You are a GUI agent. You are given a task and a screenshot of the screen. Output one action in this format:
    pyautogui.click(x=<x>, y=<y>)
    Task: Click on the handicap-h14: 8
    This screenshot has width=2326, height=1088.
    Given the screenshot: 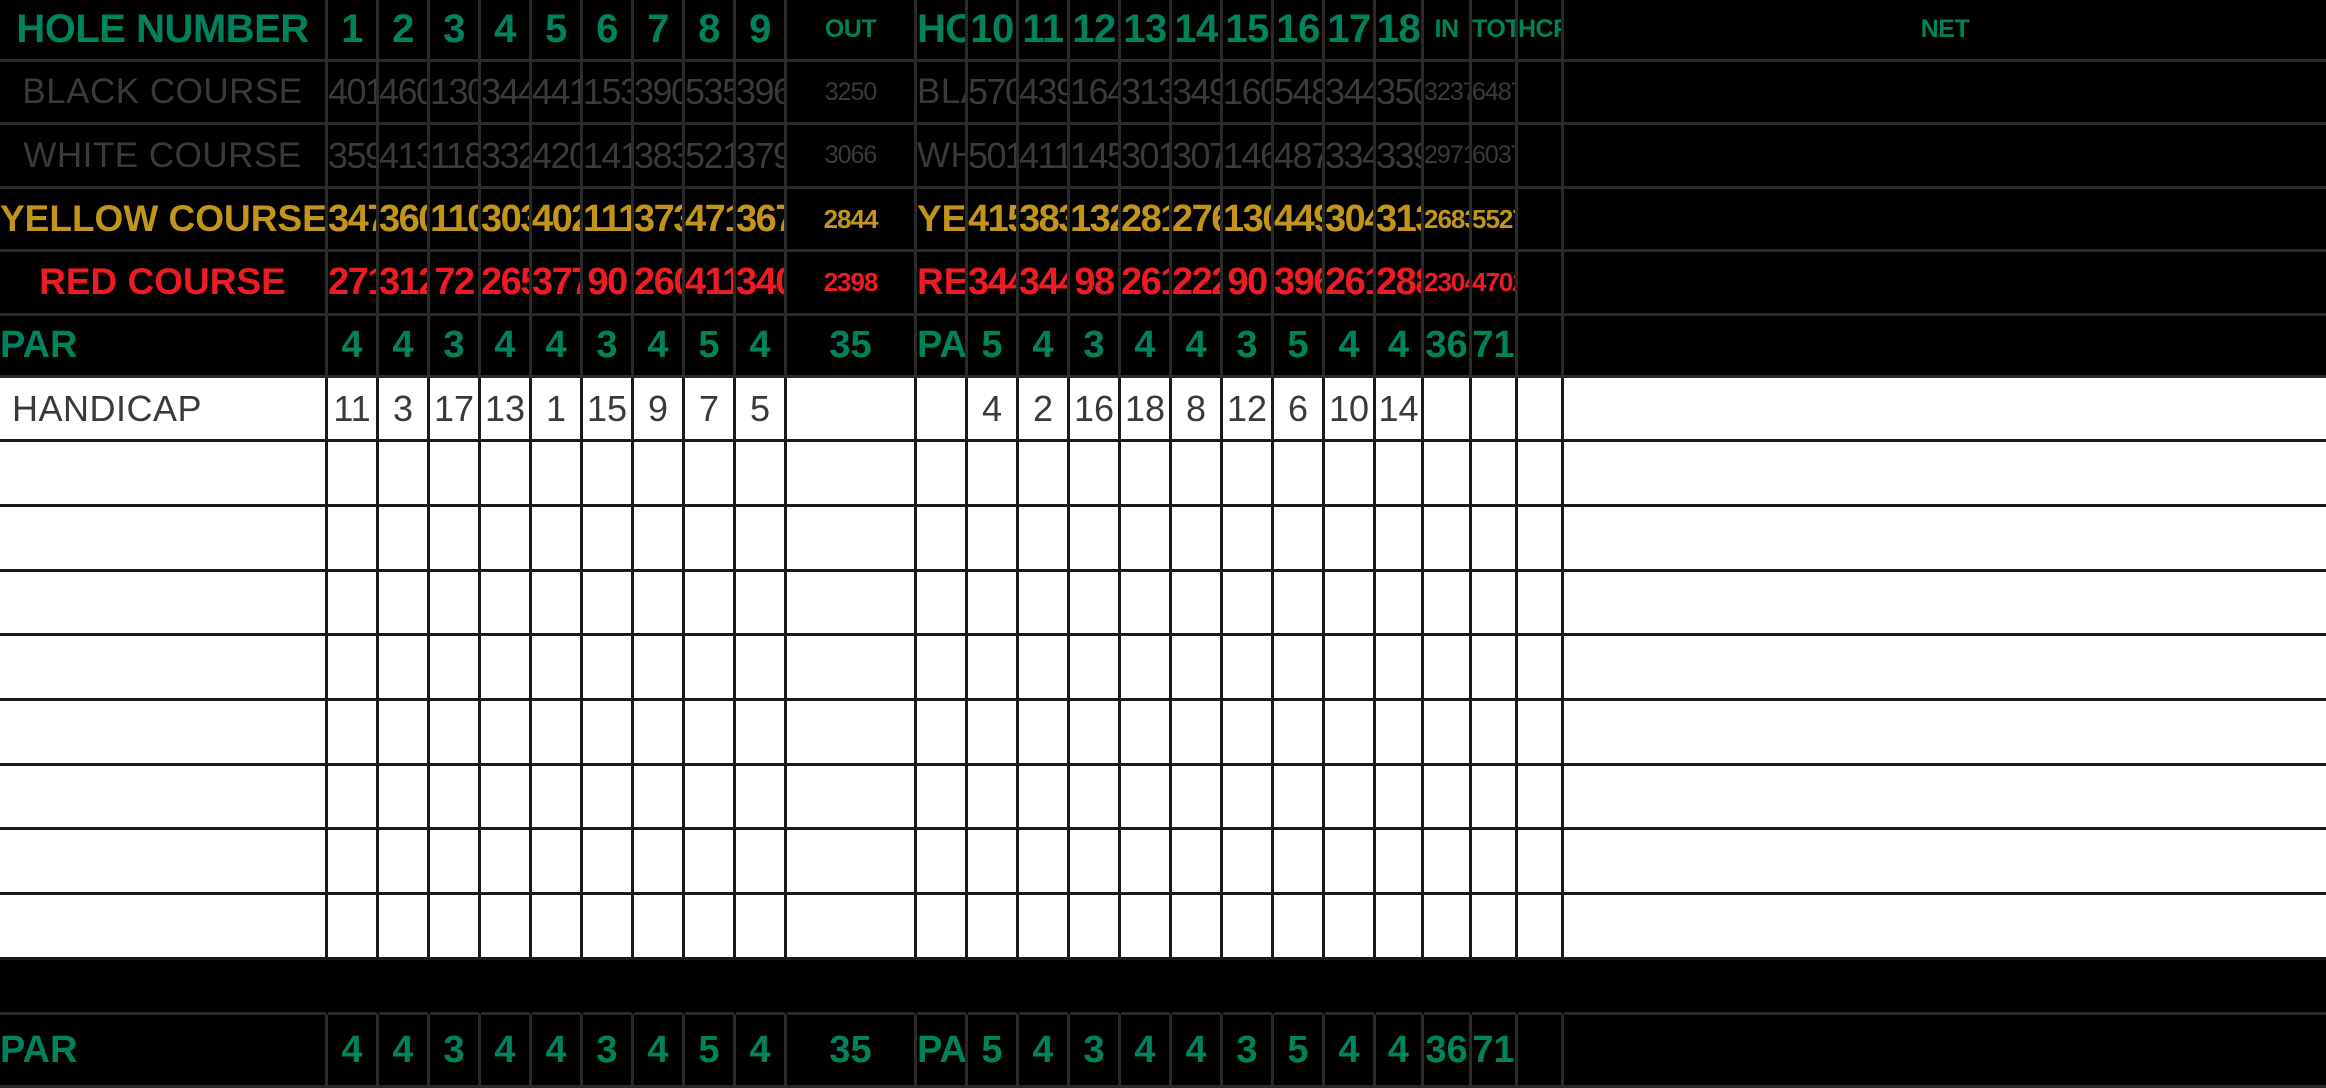 What is the action you would take?
    pyautogui.click(x=1197, y=410)
    